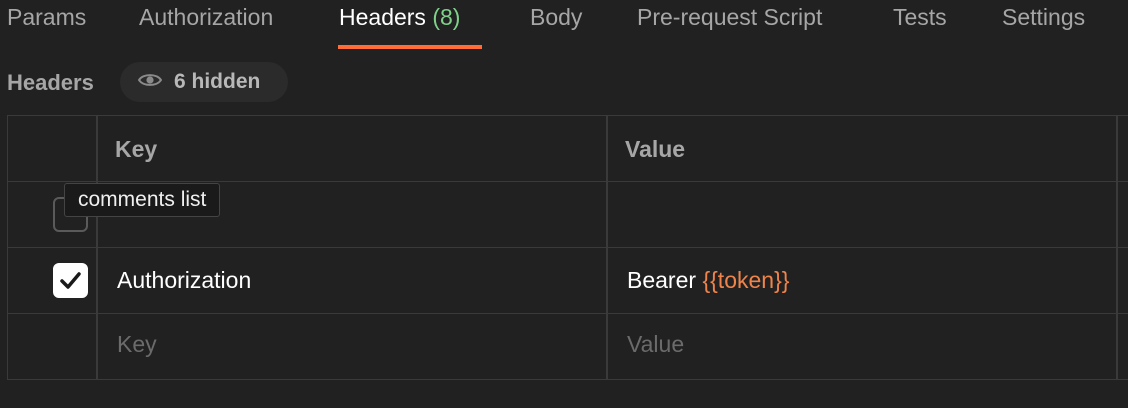  I want to click on tab-headers: Headers (8), so click(399, 17).